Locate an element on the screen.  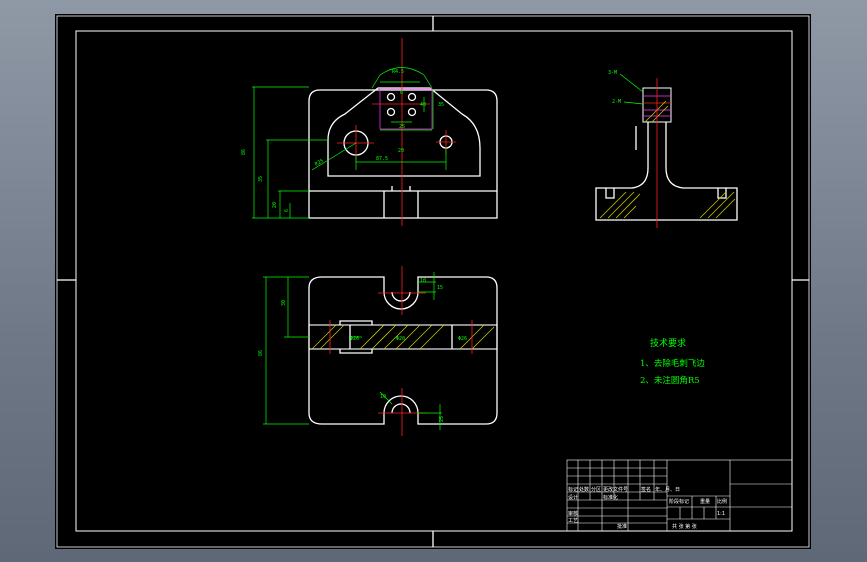
requirement-1: 1、去除毛刺飞边 is located at coordinates (672, 363).